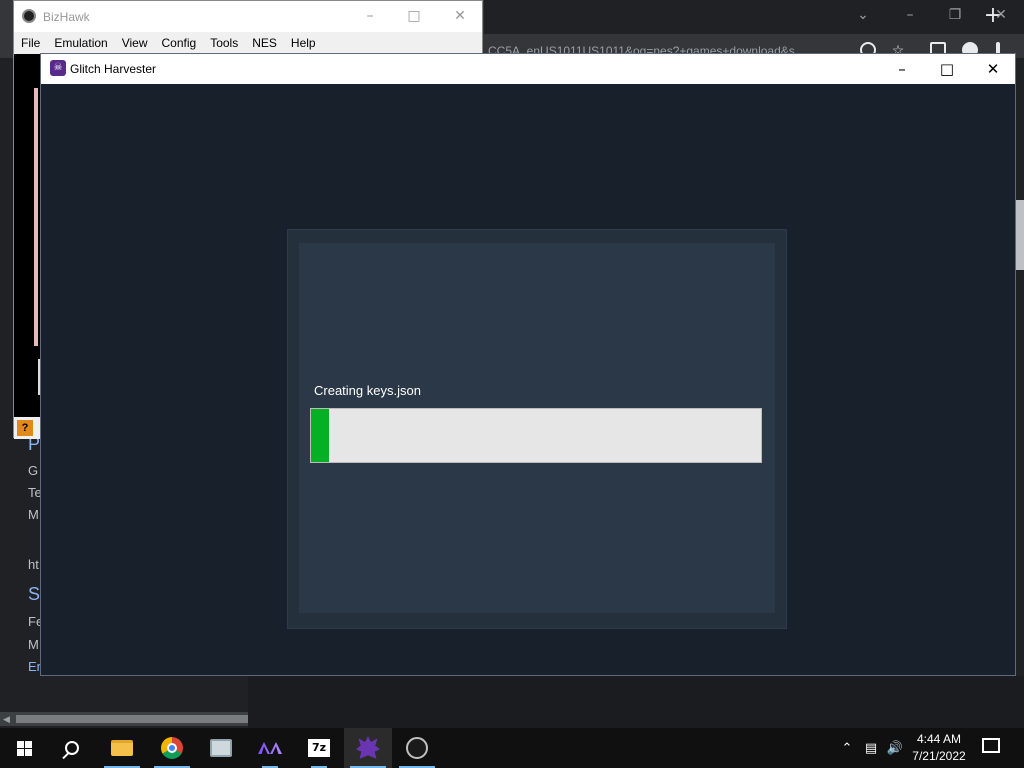 This screenshot has width=1024, height=768. I want to click on window-title: Glitch Harvester, so click(113, 69).